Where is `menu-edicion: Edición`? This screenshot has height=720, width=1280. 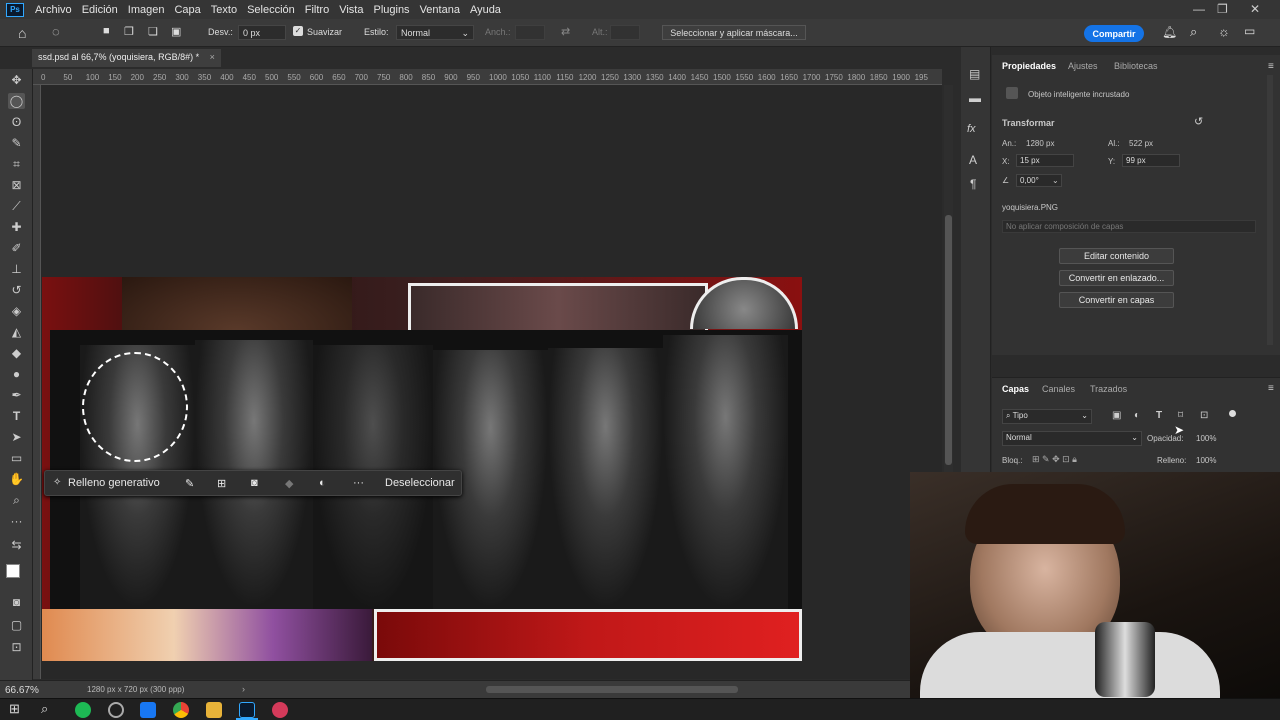 menu-edicion: Edición is located at coordinates (100, 10).